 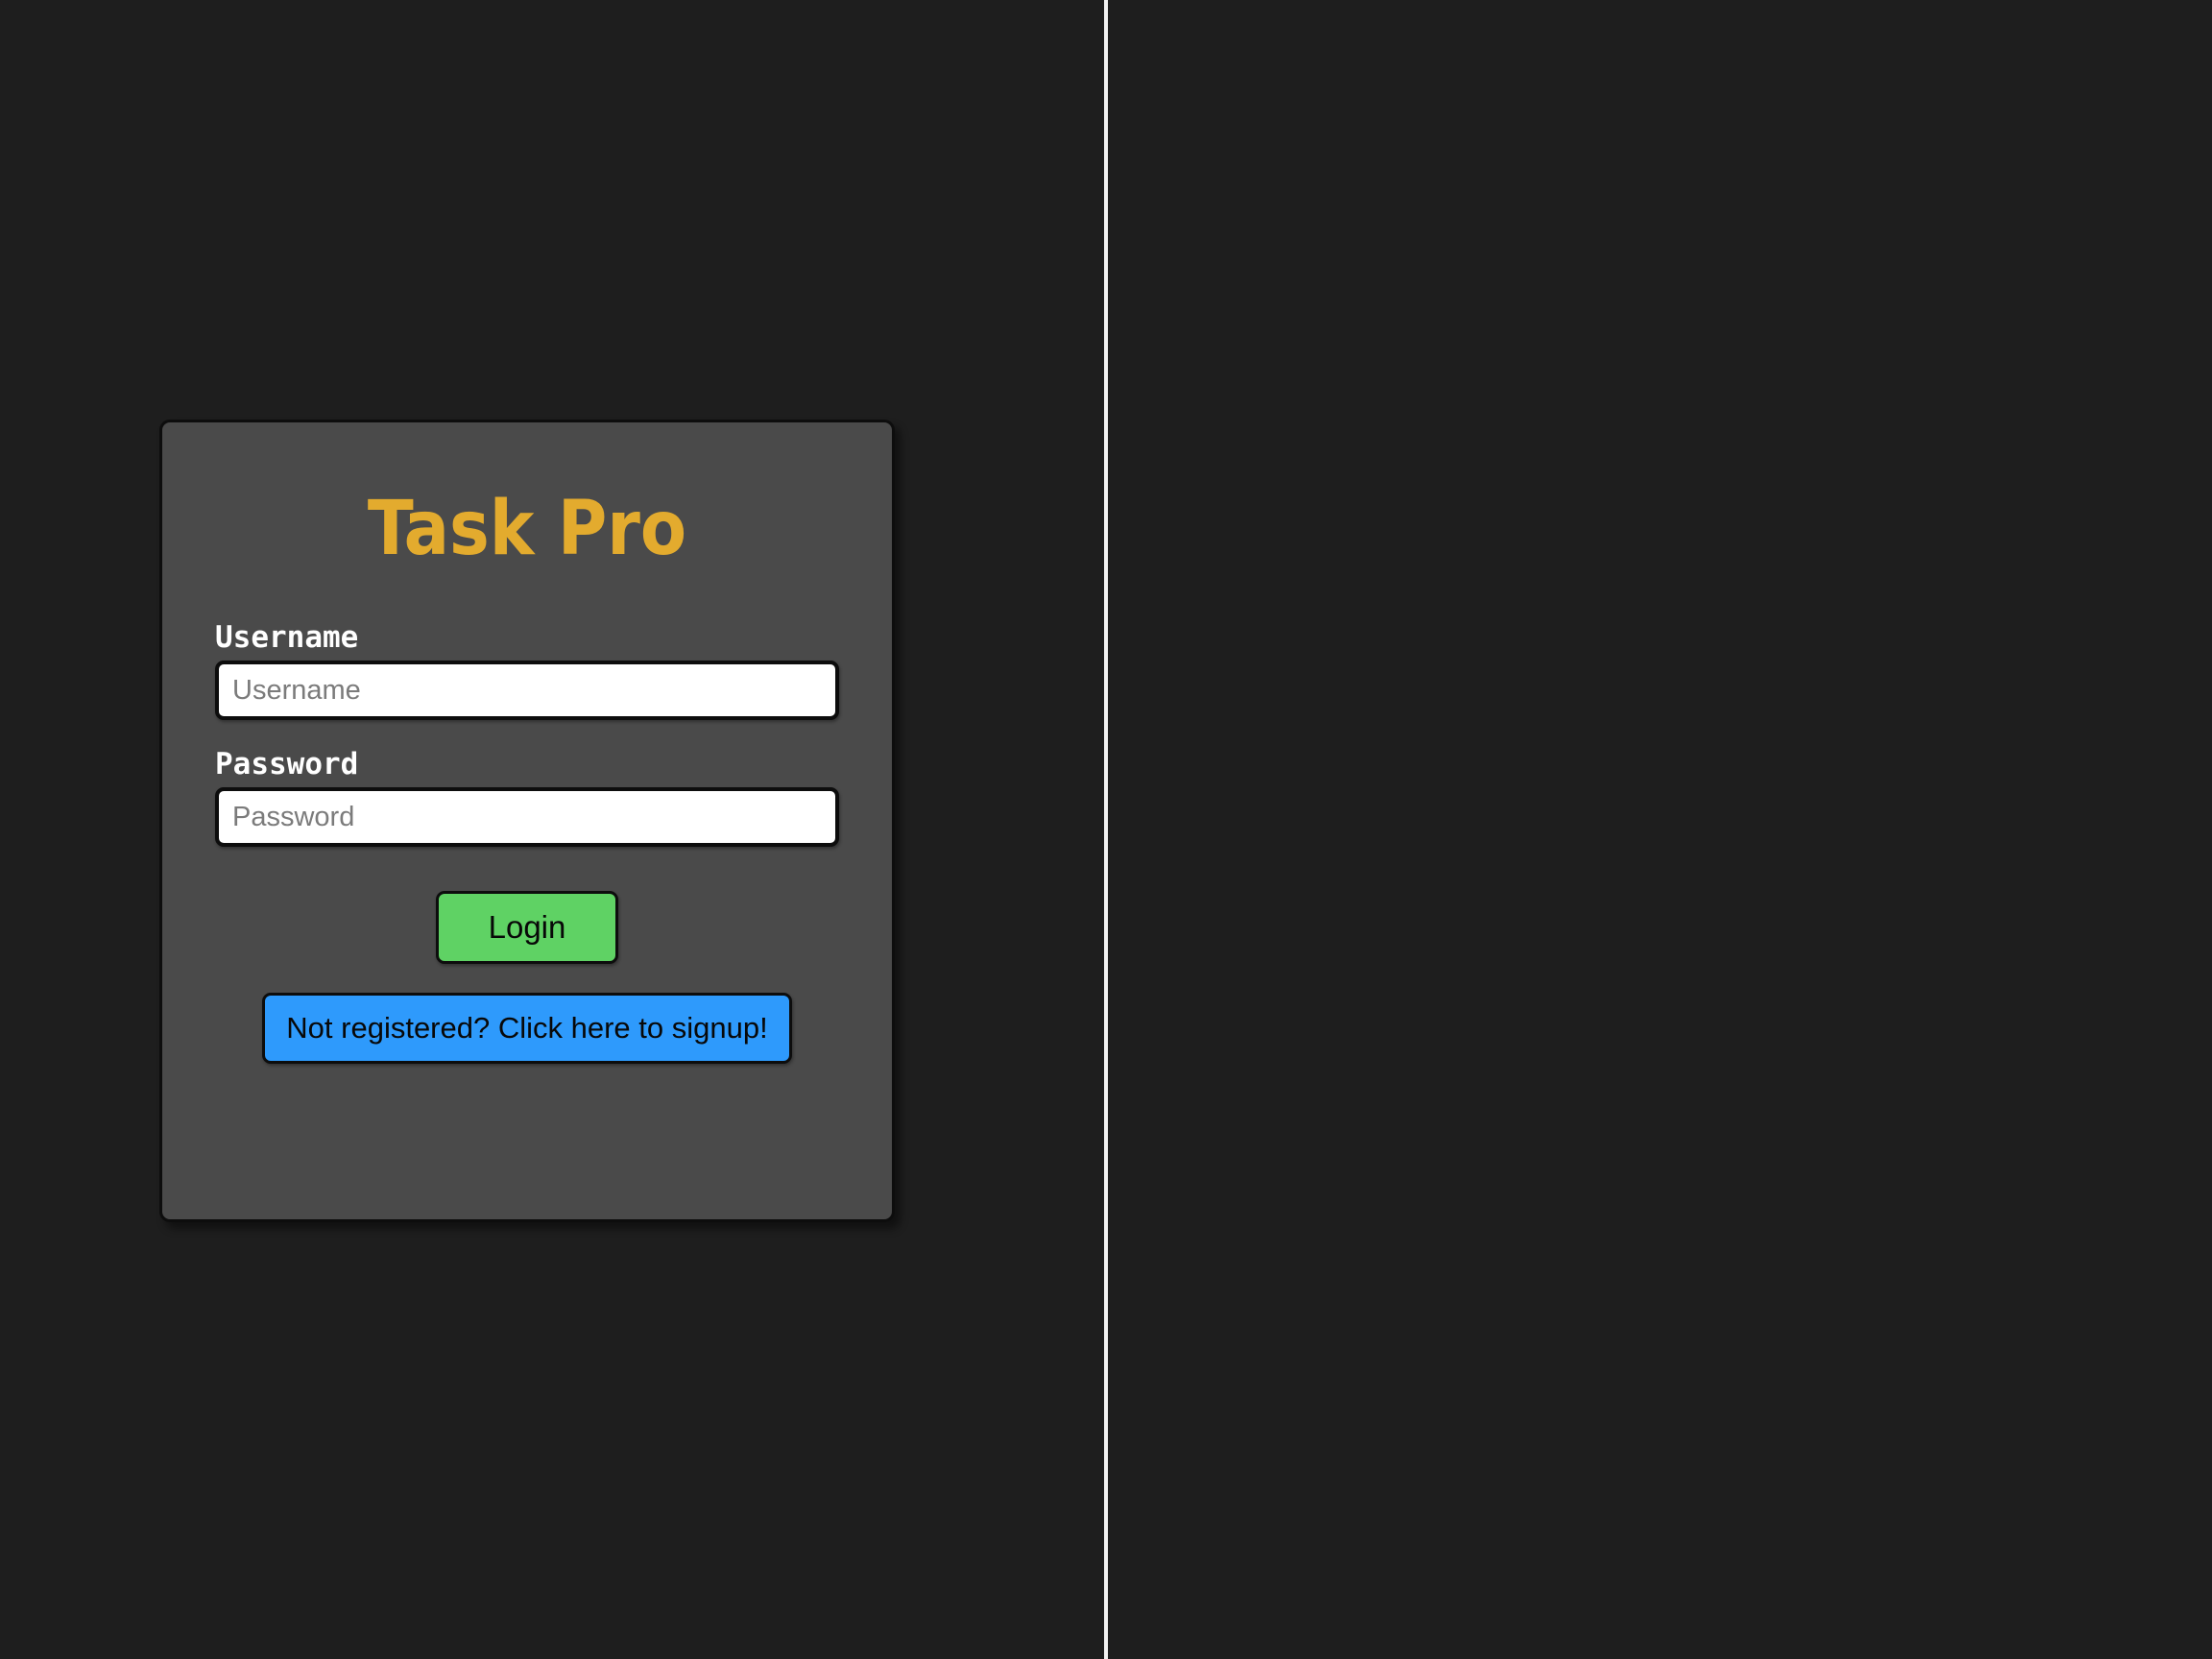 I want to click on login-username-input, so click(x=527, y=690).